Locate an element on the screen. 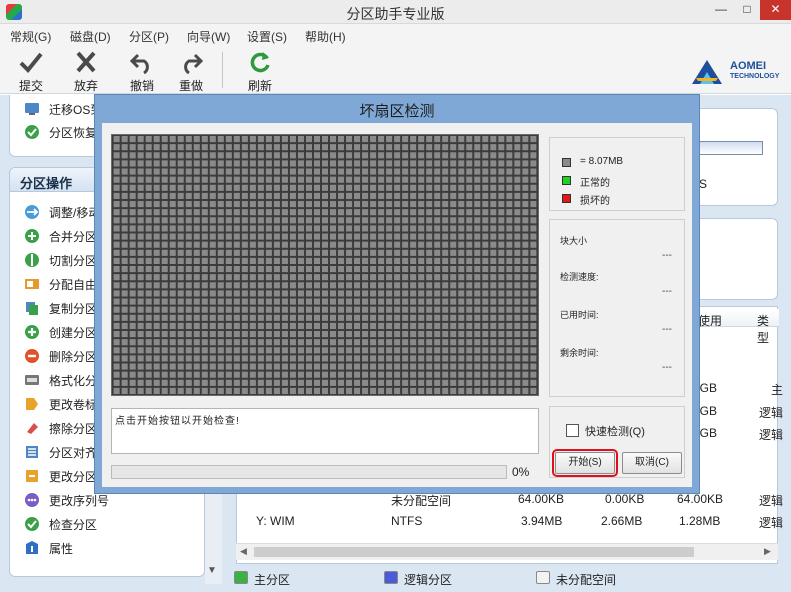  op-wipe-label: 擦除分区 is located at coordinates (73, 429).